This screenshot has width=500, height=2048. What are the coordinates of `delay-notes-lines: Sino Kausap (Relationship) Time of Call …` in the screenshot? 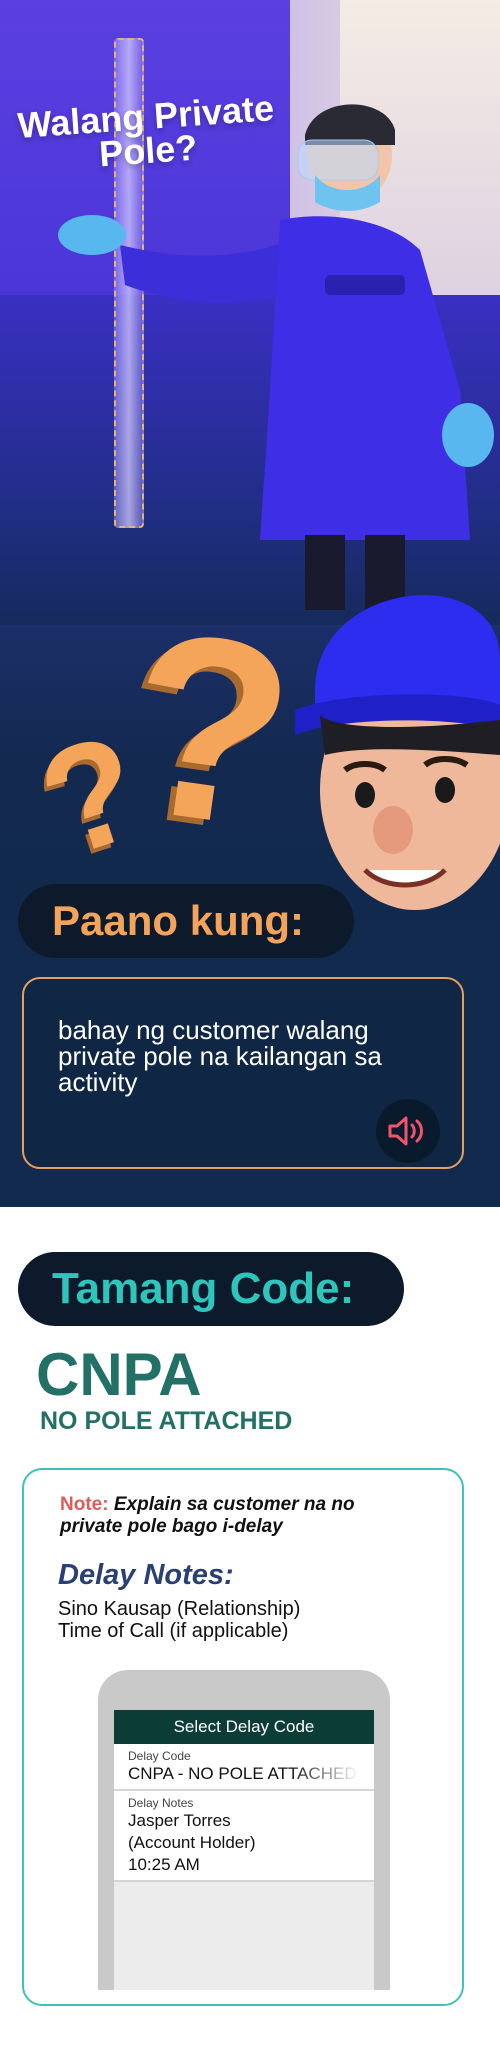 It's located at (179, 1620).